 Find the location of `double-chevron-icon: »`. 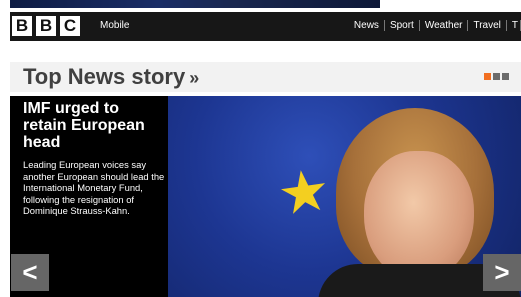

double-chevron-icon: » is located at coordinates (194, 78).